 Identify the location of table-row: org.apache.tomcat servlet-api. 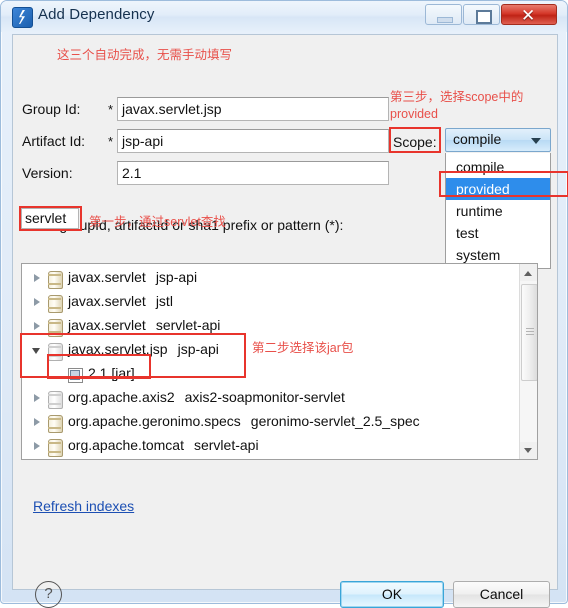
(272, 447).